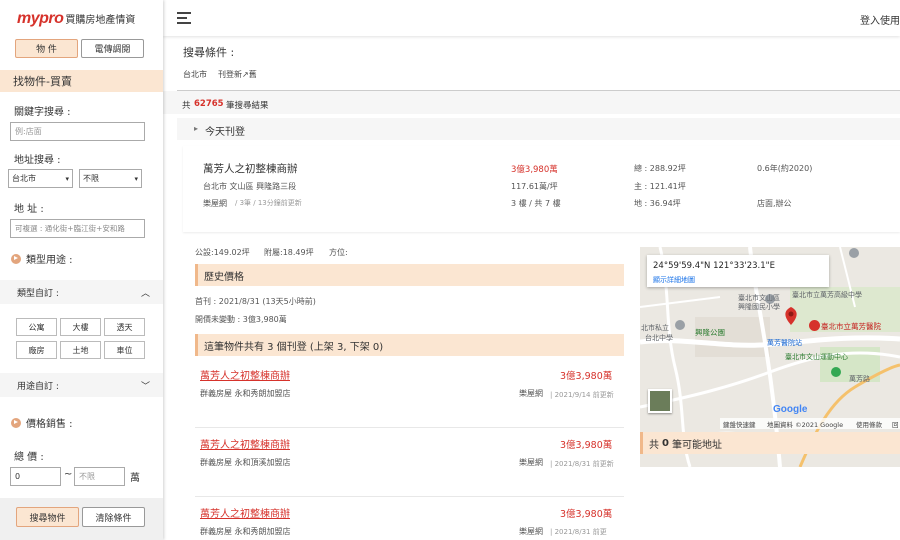 The width and height of the screenshot is (900, 540). I want to click on type-tag-land: 土地, so click(80, 350).